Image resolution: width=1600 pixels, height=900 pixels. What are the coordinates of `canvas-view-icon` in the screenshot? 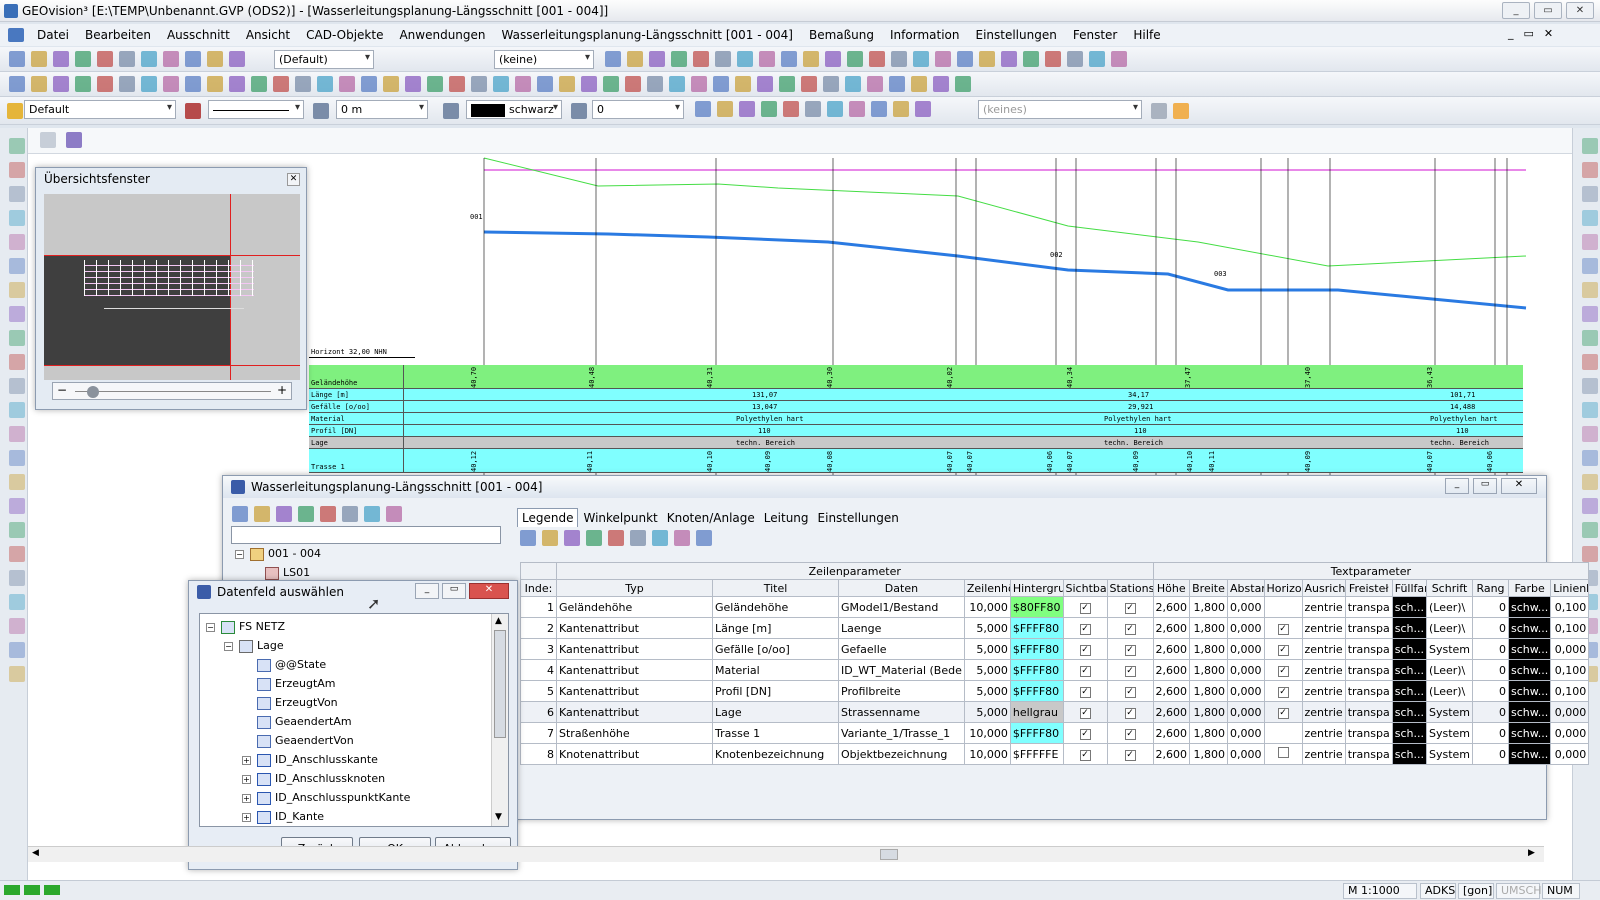 It's located at (48, 140).